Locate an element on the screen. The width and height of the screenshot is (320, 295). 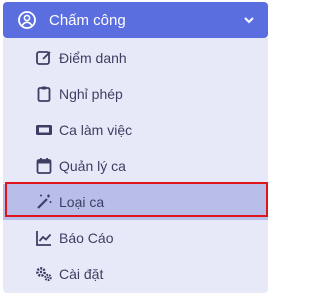
chart-line-icon is located at coordinates (44, 238).